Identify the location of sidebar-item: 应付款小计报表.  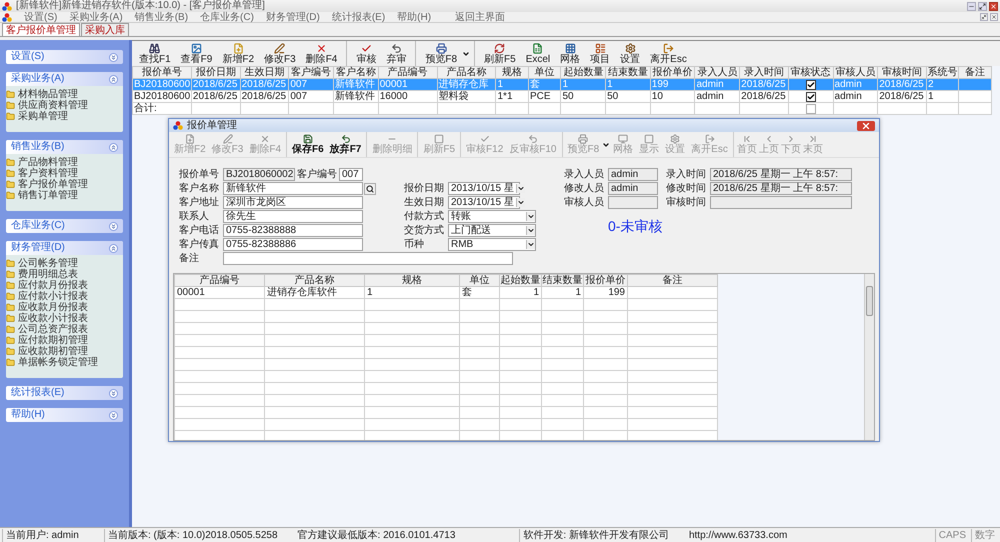
(64, 296).